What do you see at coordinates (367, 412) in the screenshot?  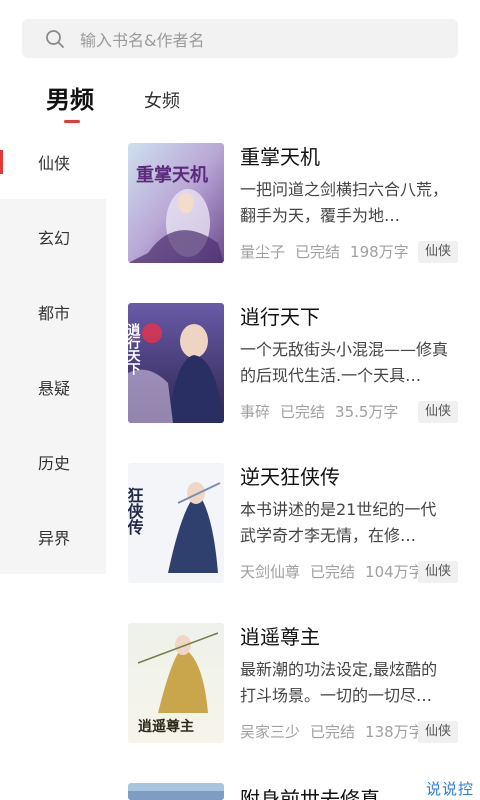 I see `book-word-count: 35.5万字` at bounding box center [367, 412].